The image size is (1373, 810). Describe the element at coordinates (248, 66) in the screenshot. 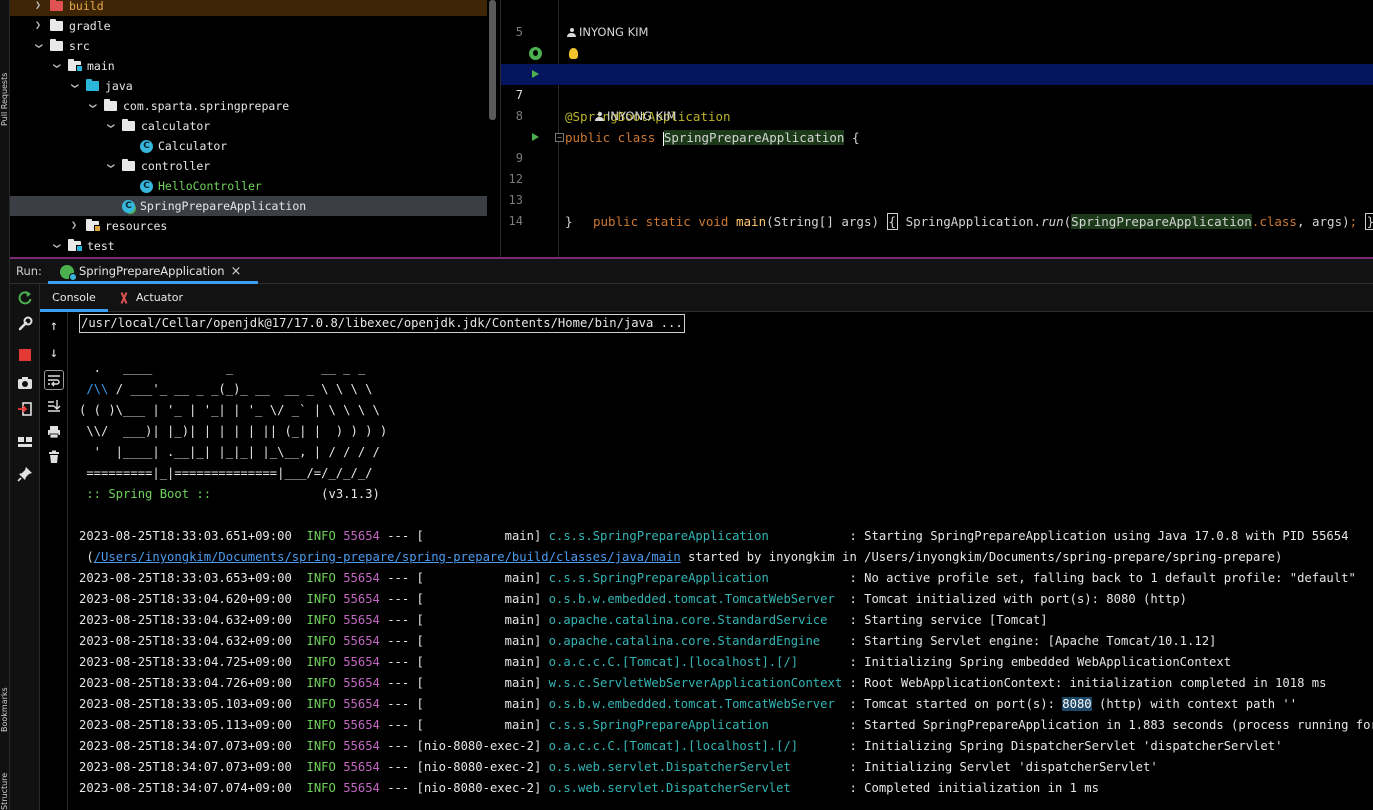

I see `tree-item-main: ❯ main` at that location.